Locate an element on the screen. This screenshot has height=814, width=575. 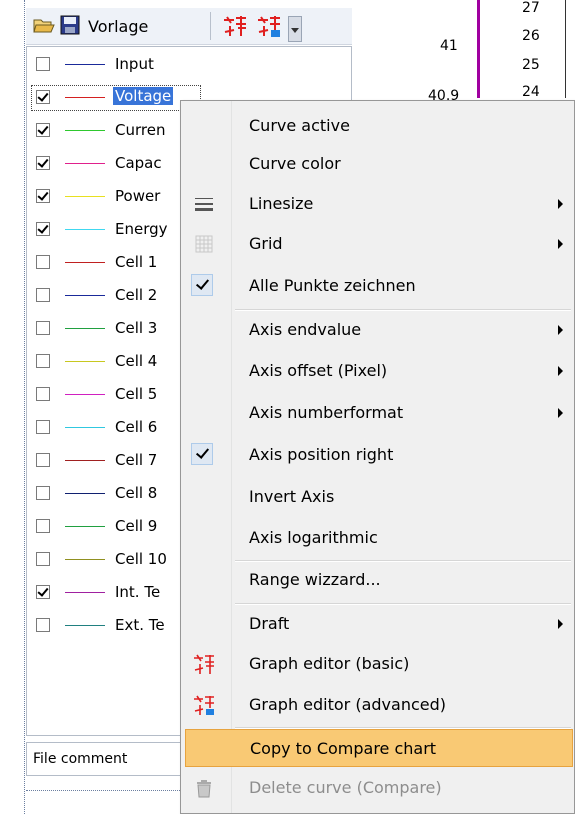
menu-item-invert-axis: Invert Axis is located at coordinates (377, 497).